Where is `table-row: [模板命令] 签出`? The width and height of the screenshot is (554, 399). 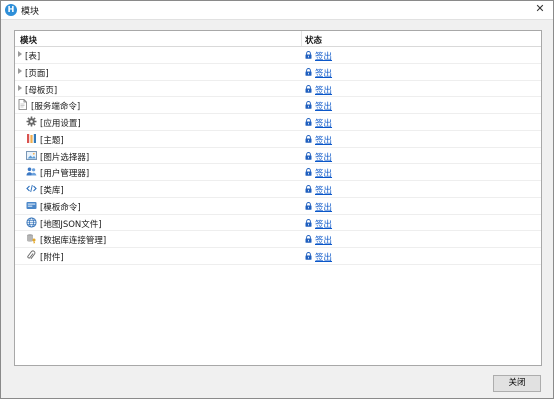 table-row: [模板命令] 签出 is located at coordinates (278, 206).